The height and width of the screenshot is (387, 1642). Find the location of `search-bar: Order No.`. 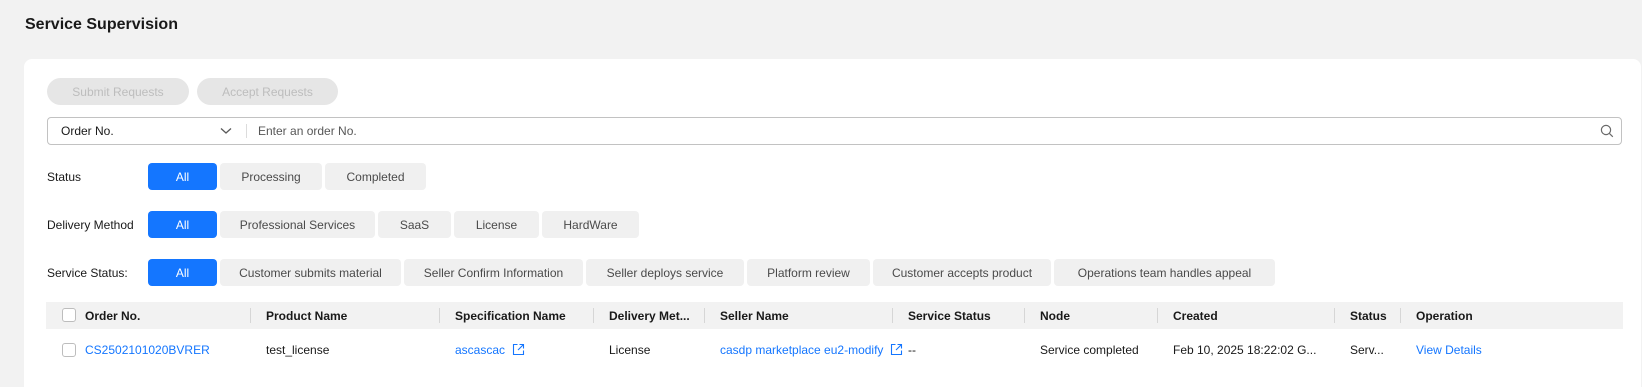

search-bar: Order No. is located at coordinates (834, 131).